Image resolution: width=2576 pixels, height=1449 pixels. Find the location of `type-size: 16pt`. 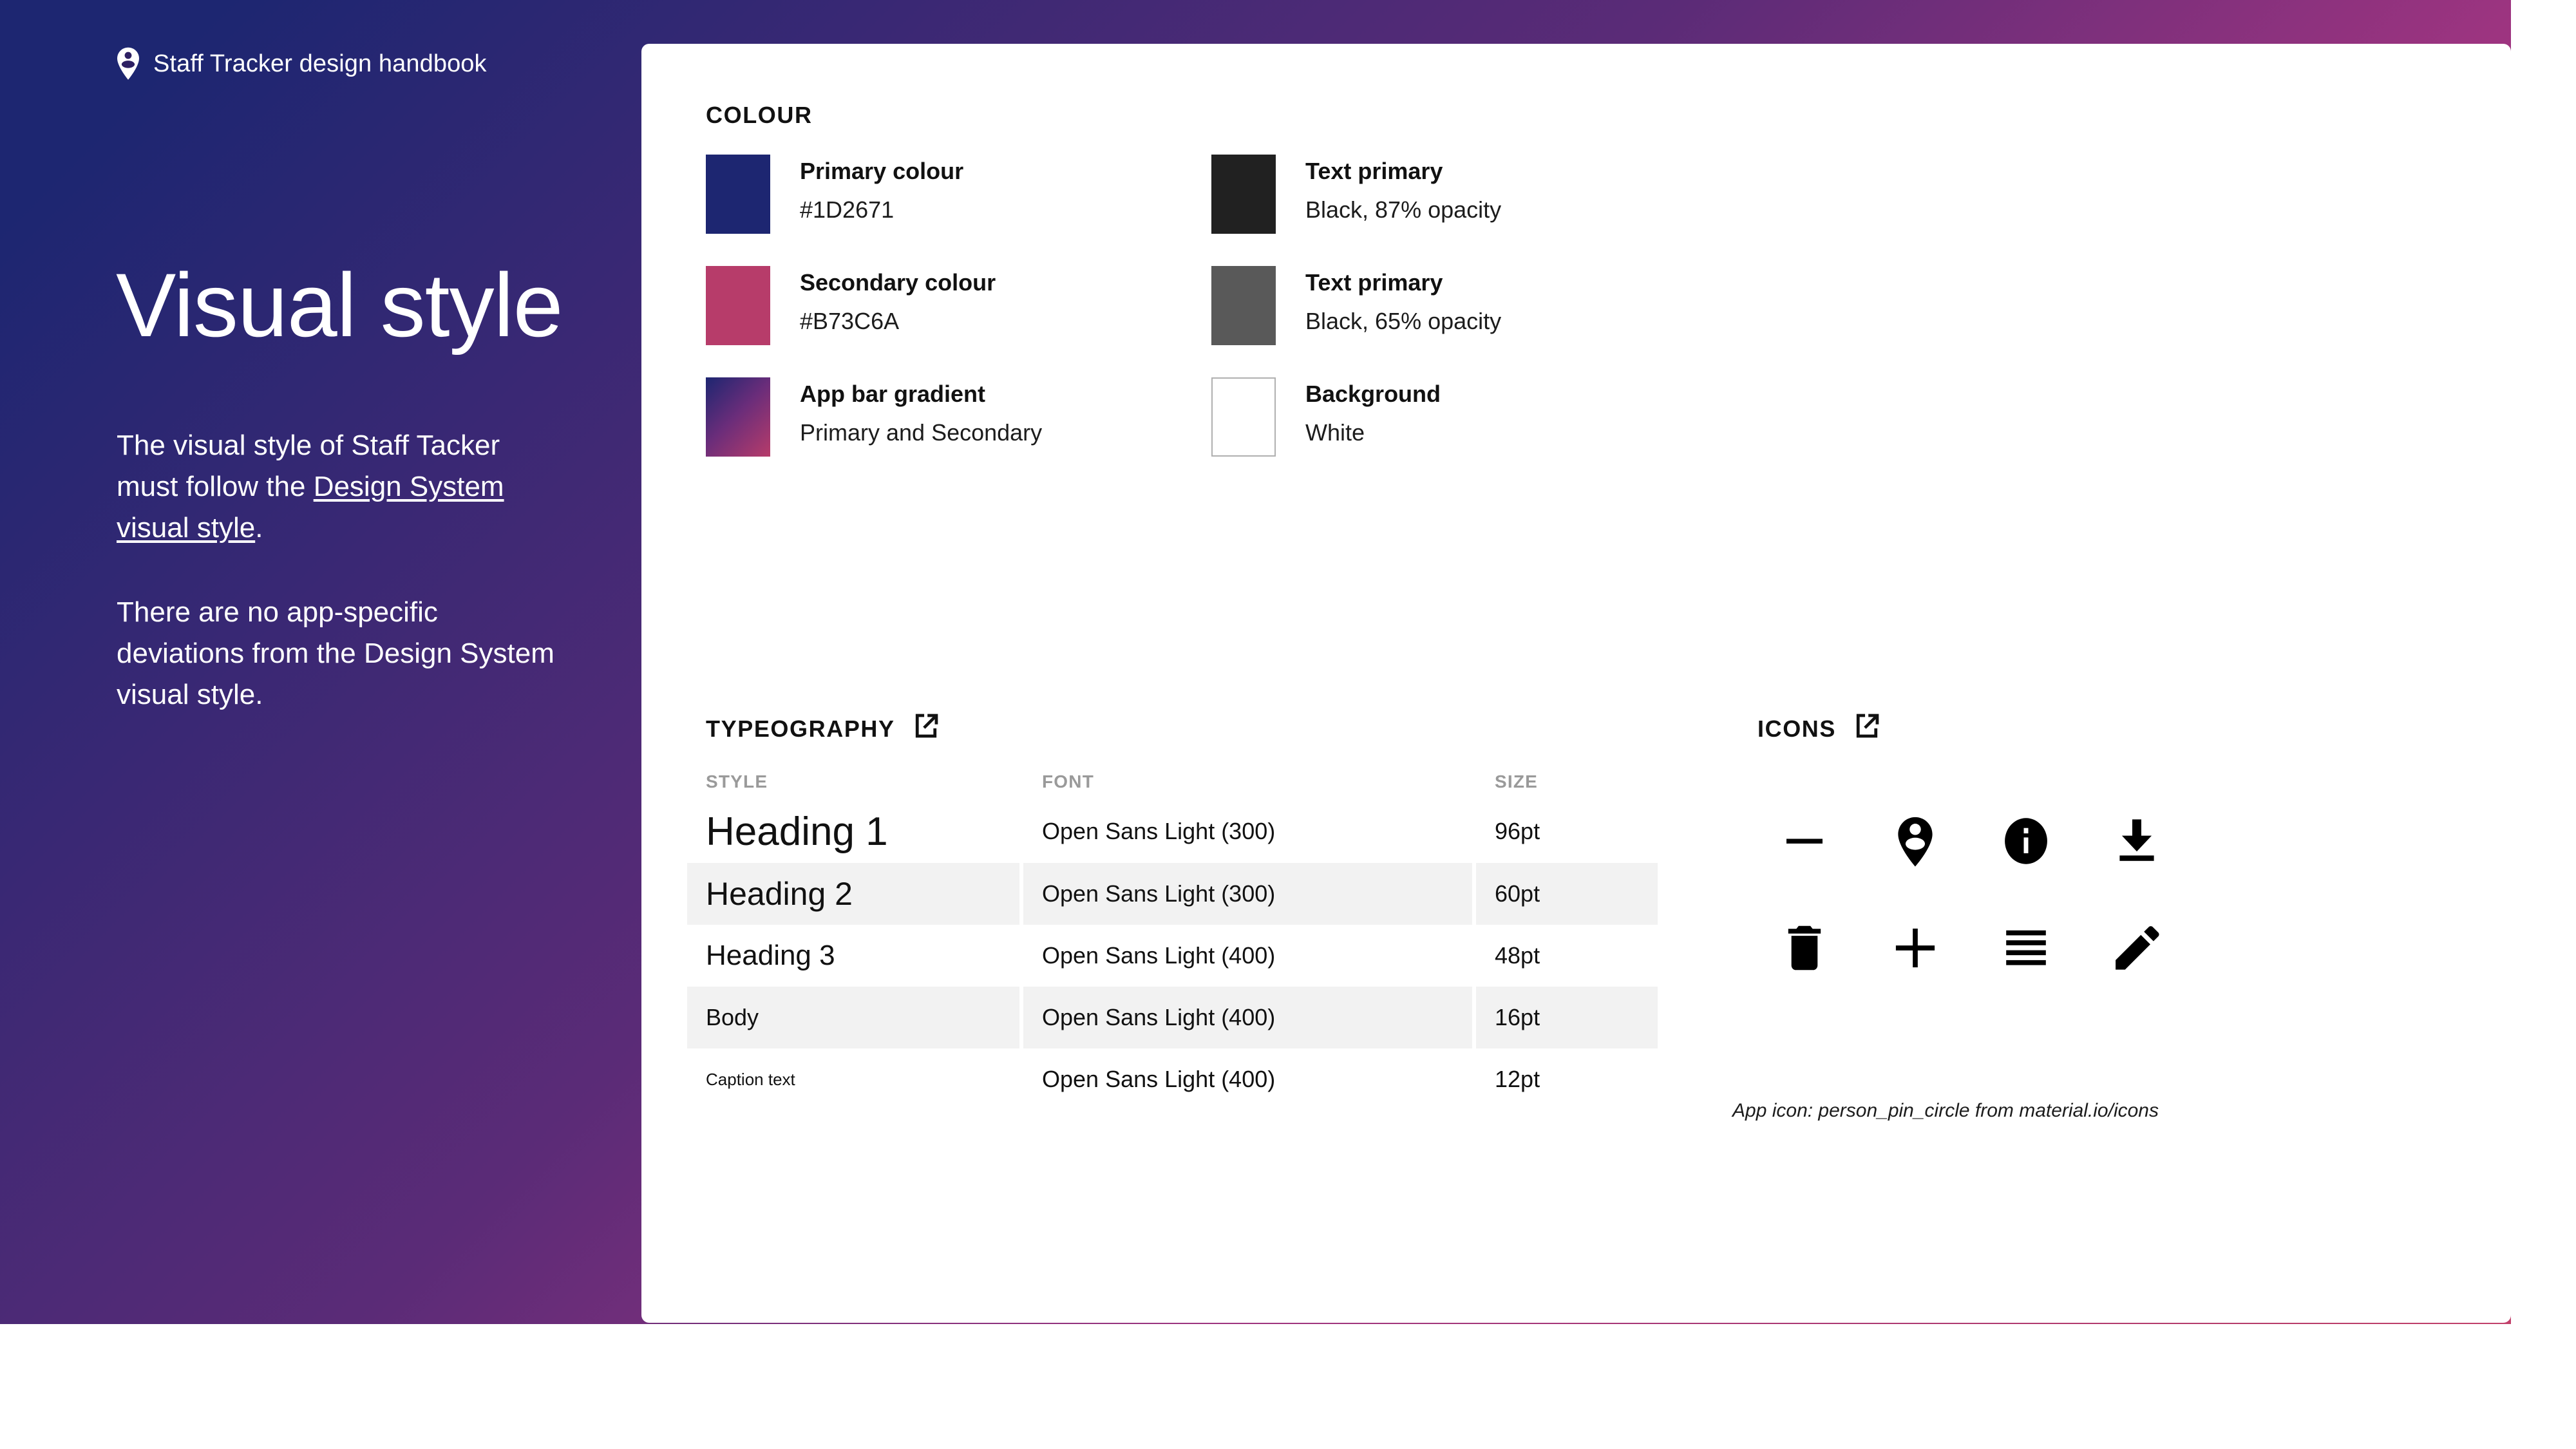

type-size: 16pt is located at coordinates (1567, 1017).